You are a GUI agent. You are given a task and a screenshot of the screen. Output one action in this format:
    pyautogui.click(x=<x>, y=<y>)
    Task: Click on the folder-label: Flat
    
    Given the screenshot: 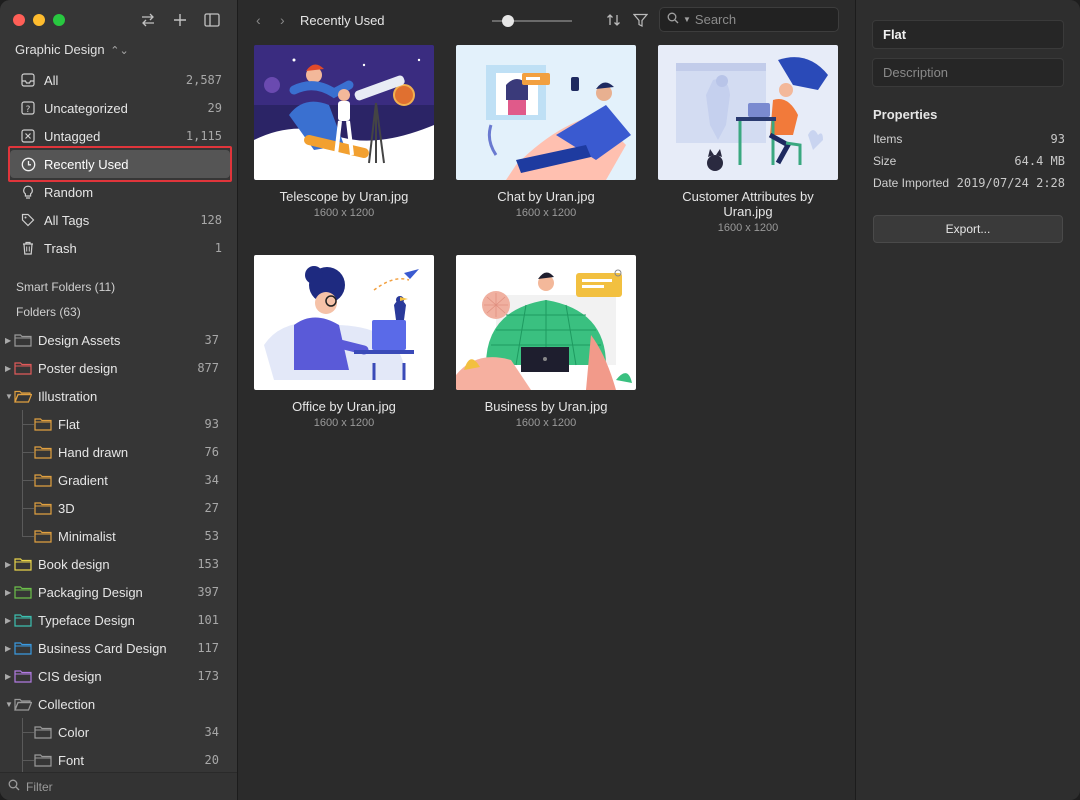 What is the action you would take?
    pyautogui.click(x=69, y=424)
    